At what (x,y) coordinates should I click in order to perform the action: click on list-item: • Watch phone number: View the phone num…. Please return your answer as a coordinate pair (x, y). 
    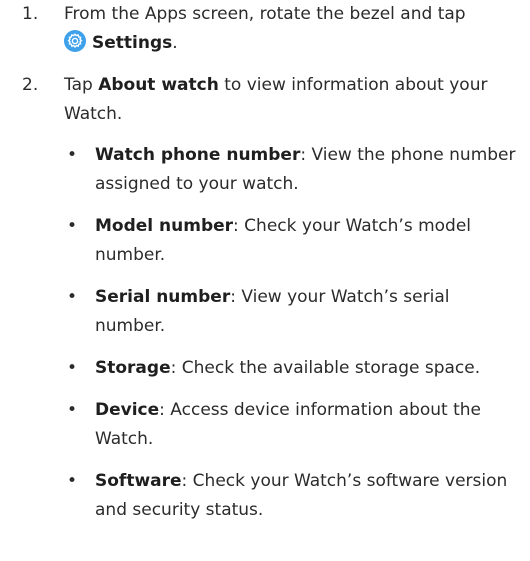
    Looking at the image, I should click on (293, 170).